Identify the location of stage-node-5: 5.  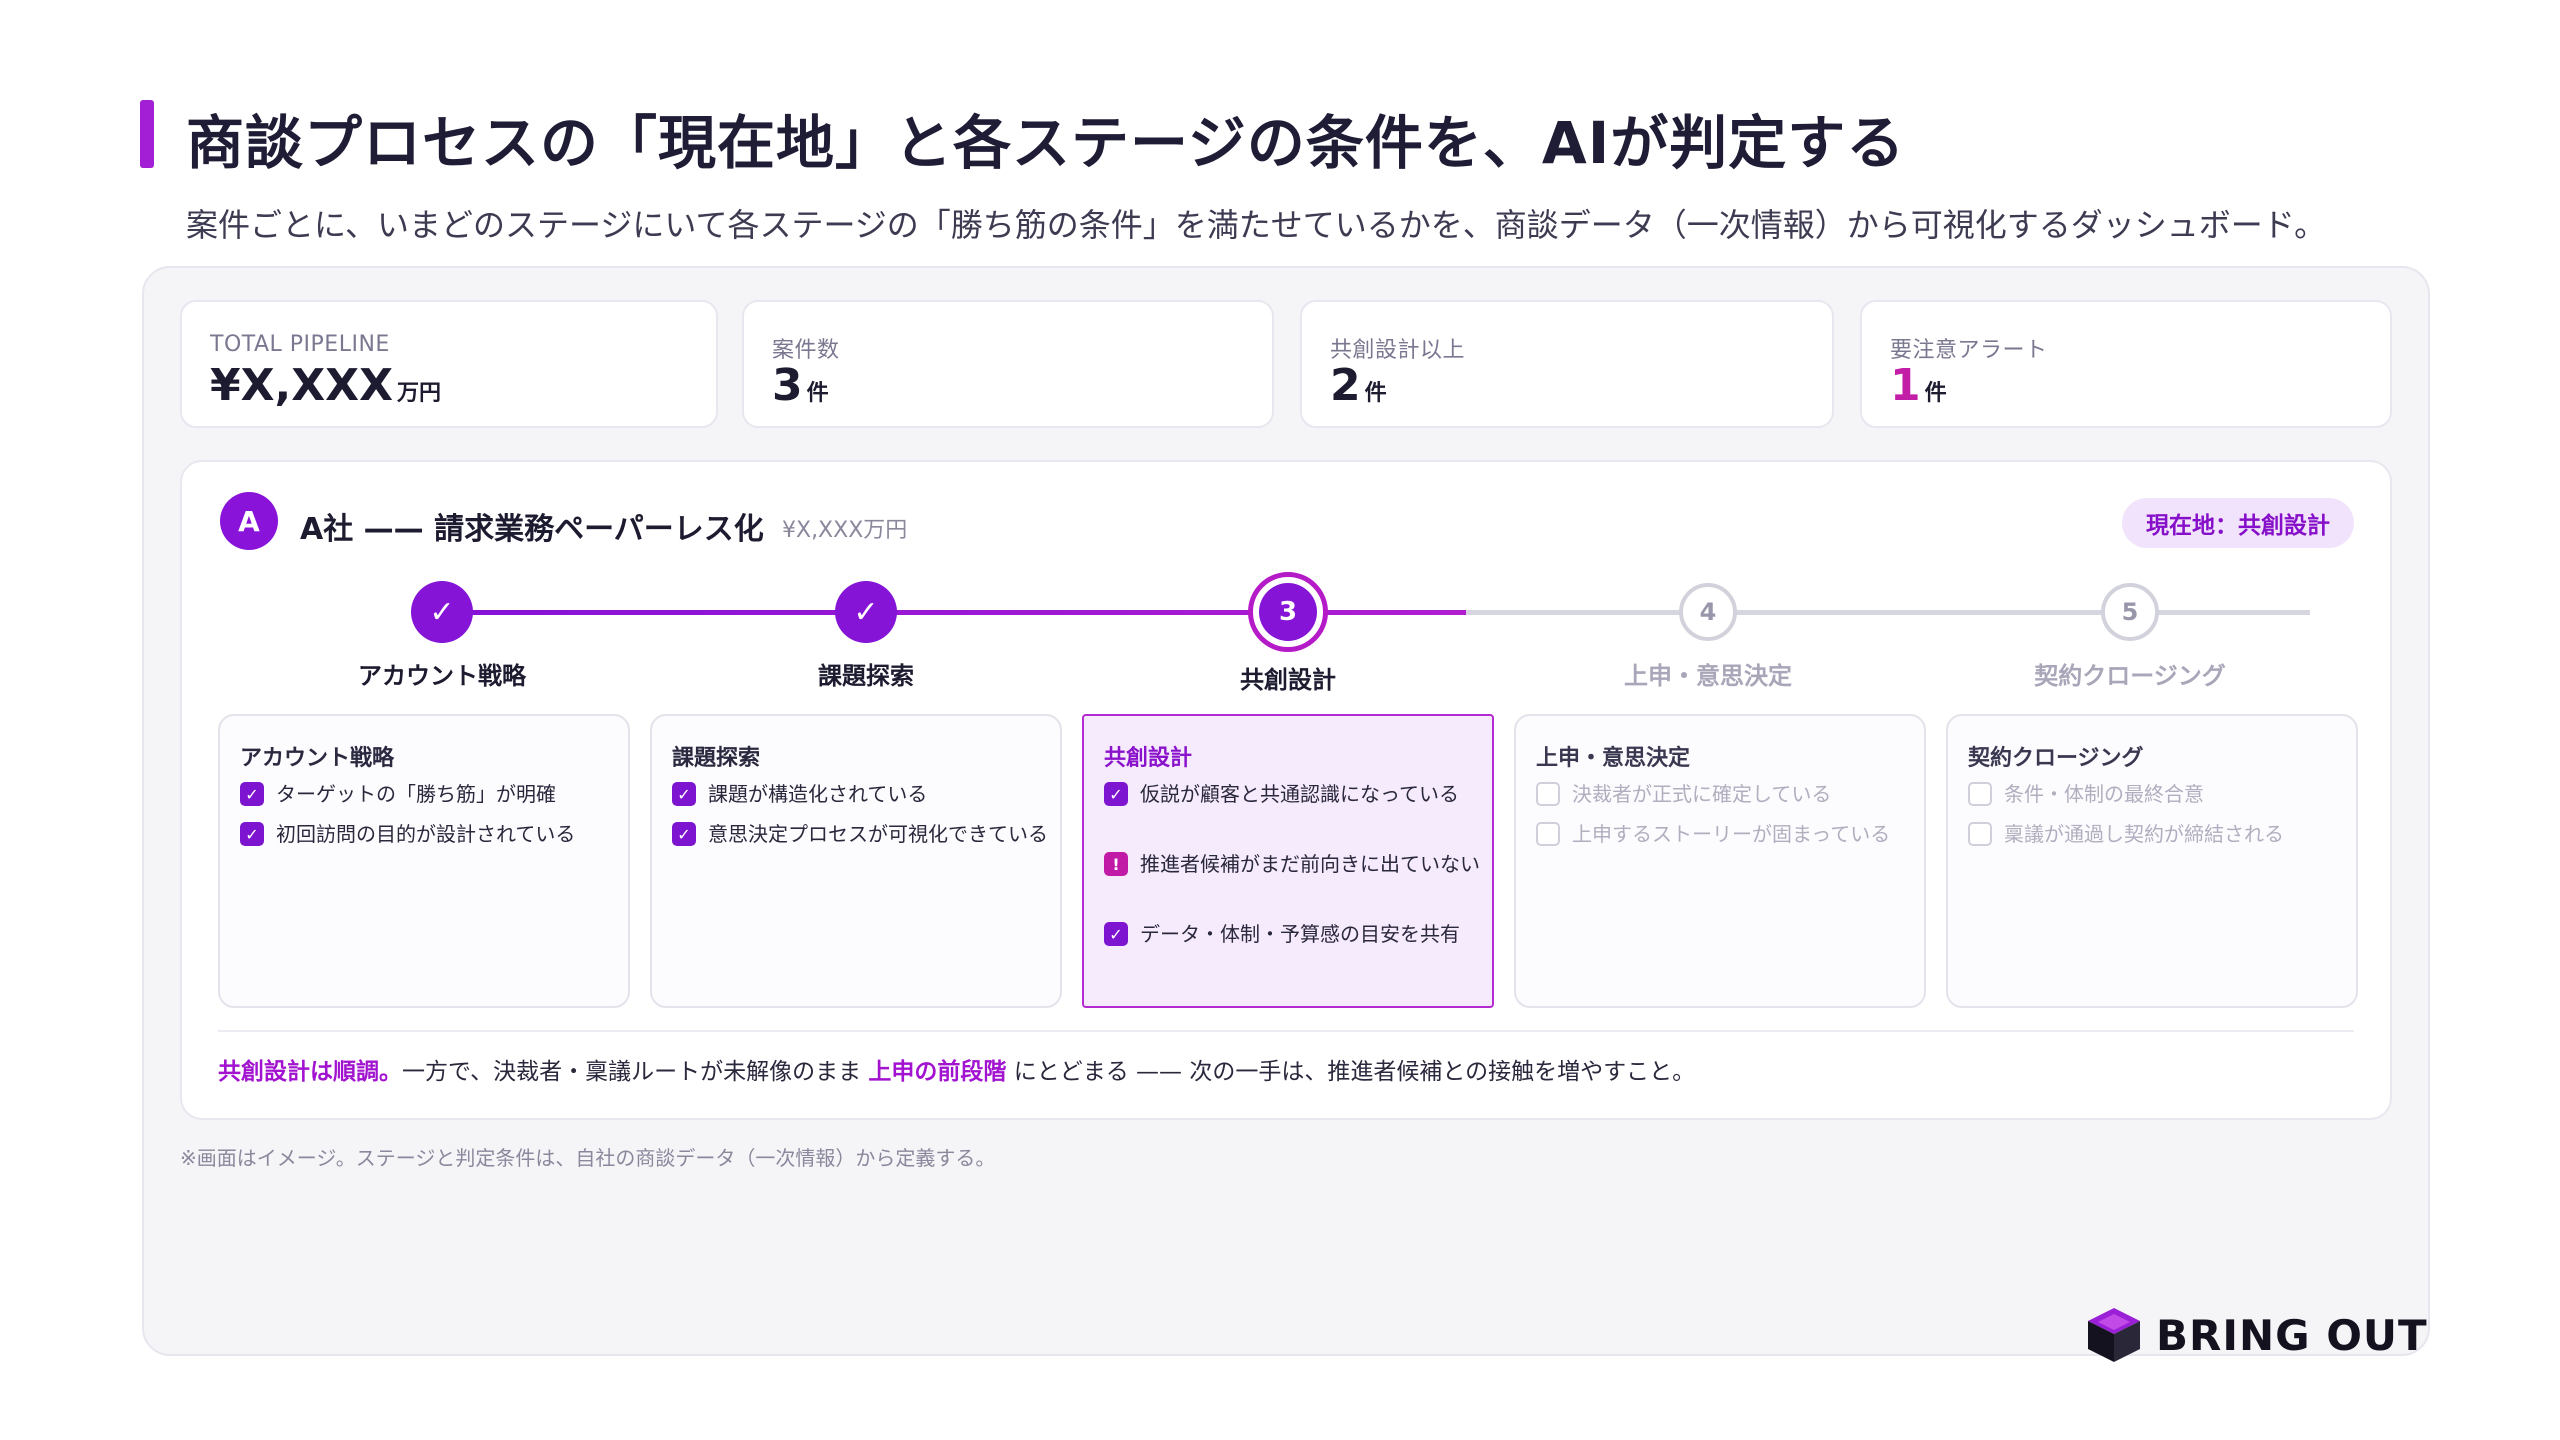
(2130, 612).